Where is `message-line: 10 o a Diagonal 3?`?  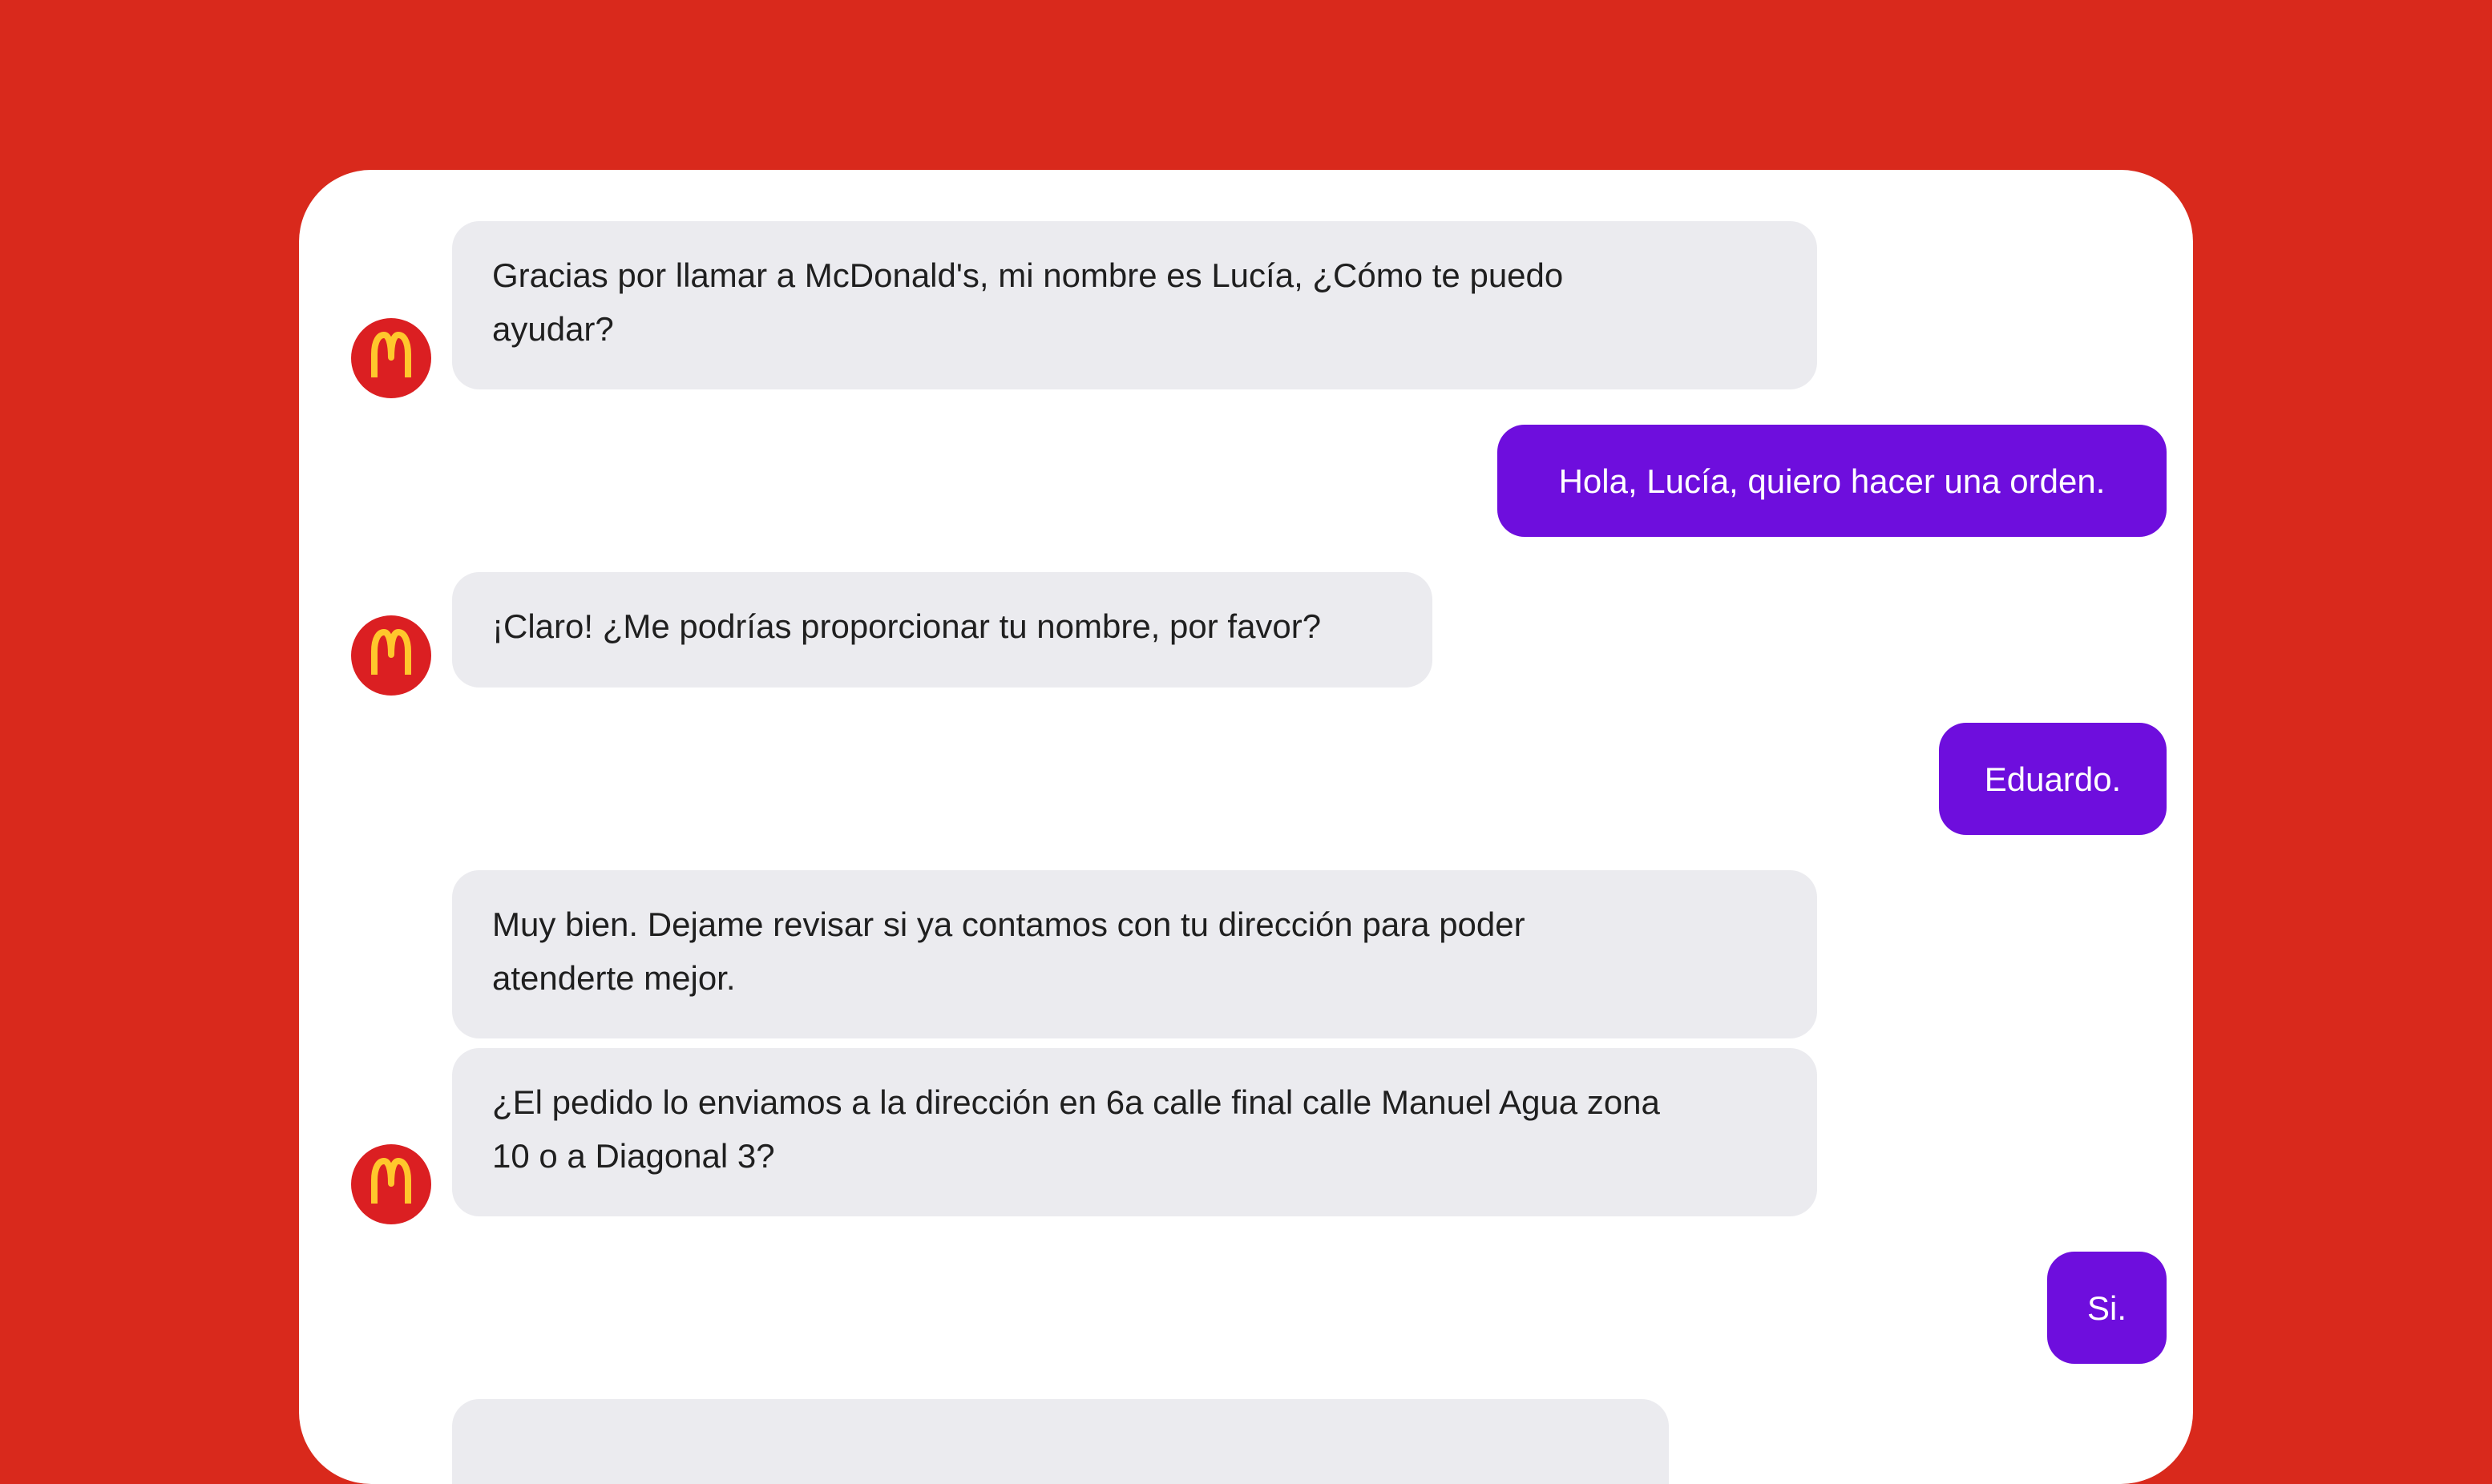 message-line: 10 o a Diagonal 3? is located at coordinates (634, 1156).